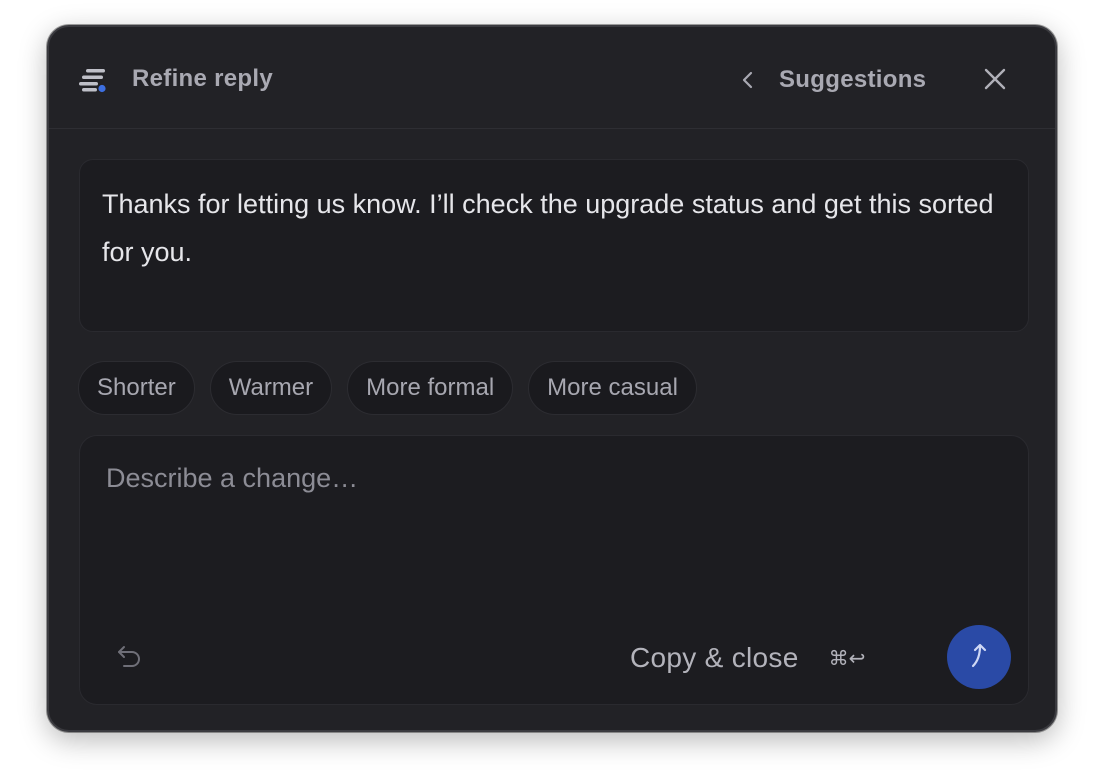 The width and height of the screenshot is (1104, 780). Describe the element at coordinates (552, 78) in the screenshot. I see `panel-header: Refine reply Suggestions` at that location.